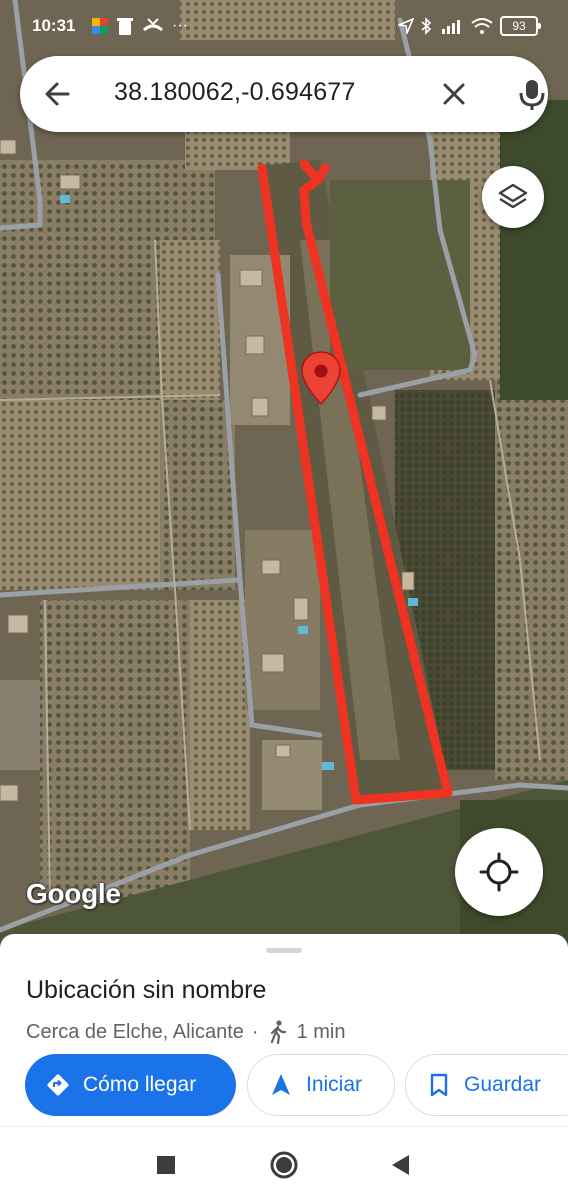 The width and height of the screenshot is (568, 1200). I want to click on navigation-arrow-icon, so click(281, 1085).